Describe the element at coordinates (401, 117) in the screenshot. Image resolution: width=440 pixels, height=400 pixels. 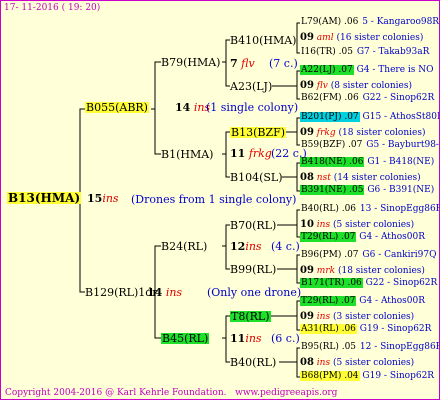
I see `ancestor-line: G15 - AthosSt80R` at that location.